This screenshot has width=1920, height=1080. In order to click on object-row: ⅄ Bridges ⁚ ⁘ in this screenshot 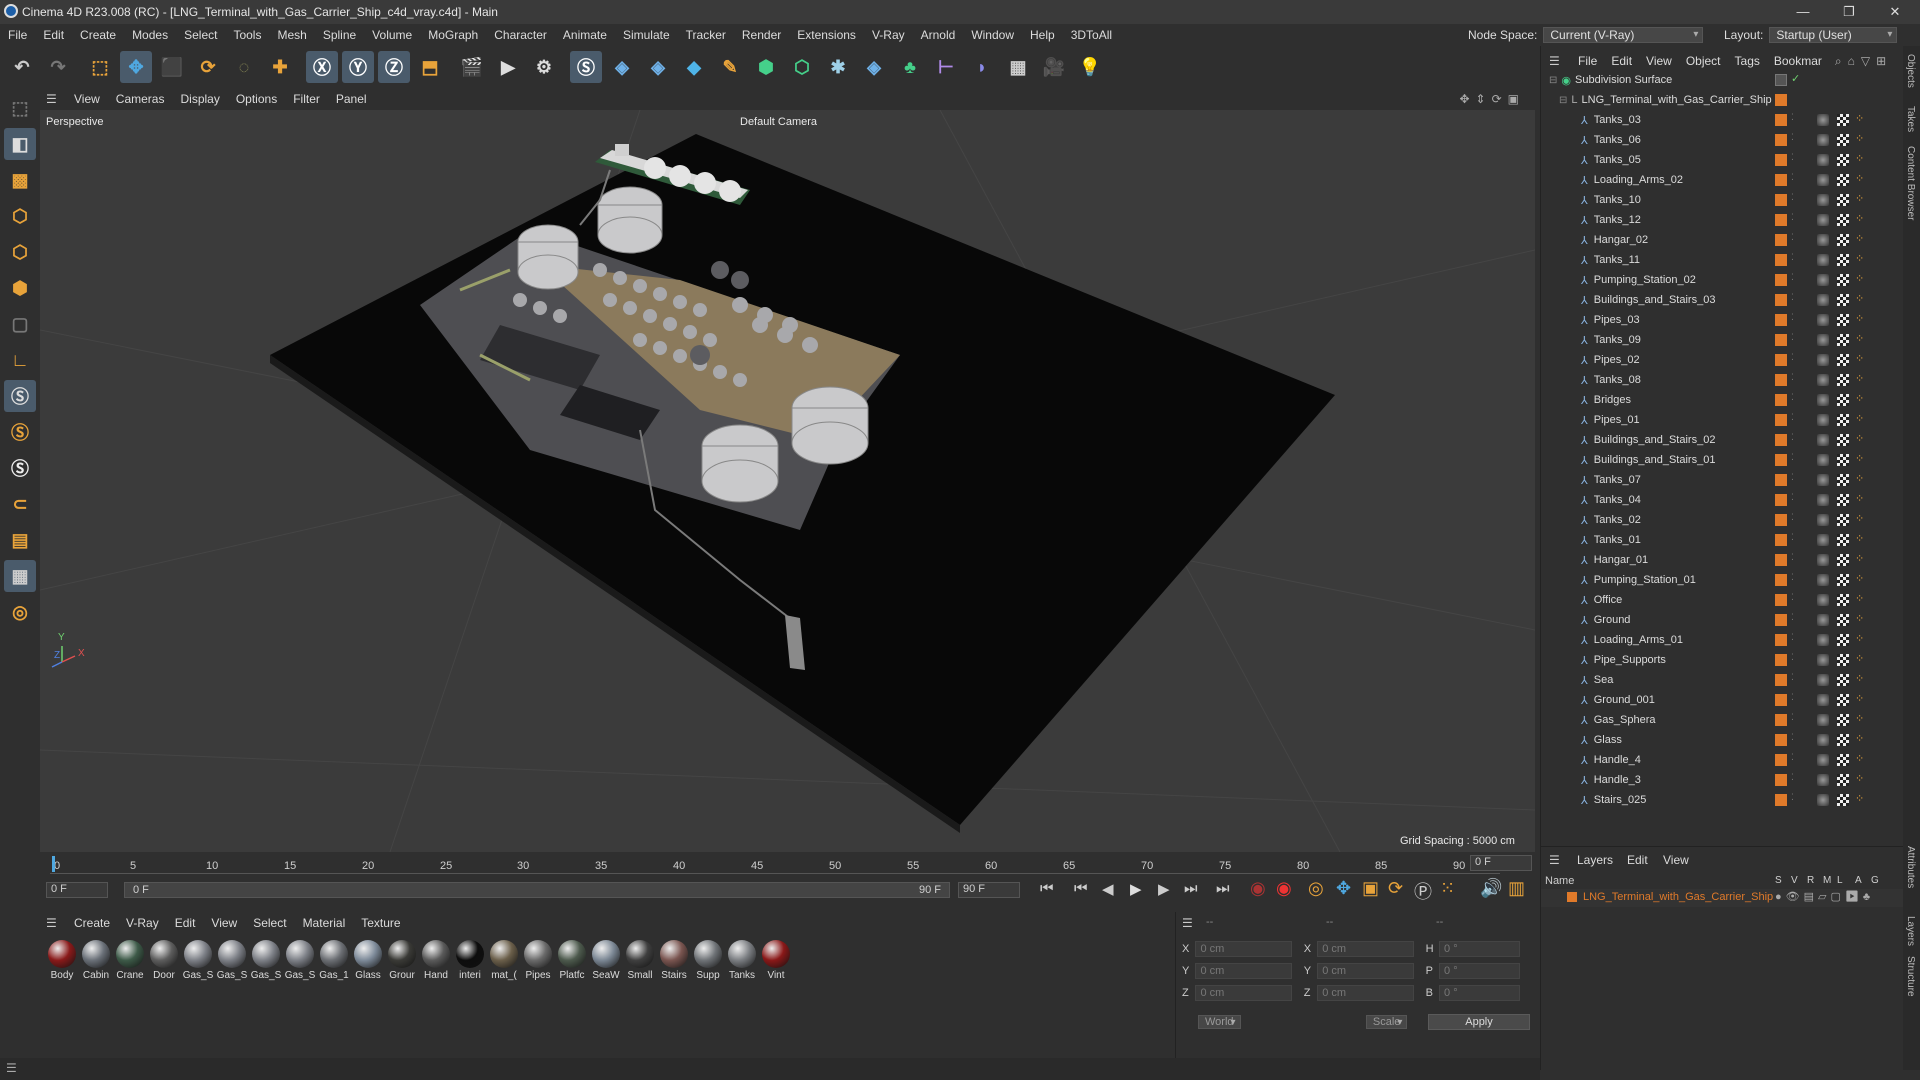, I will do `click(1722, 400)`.